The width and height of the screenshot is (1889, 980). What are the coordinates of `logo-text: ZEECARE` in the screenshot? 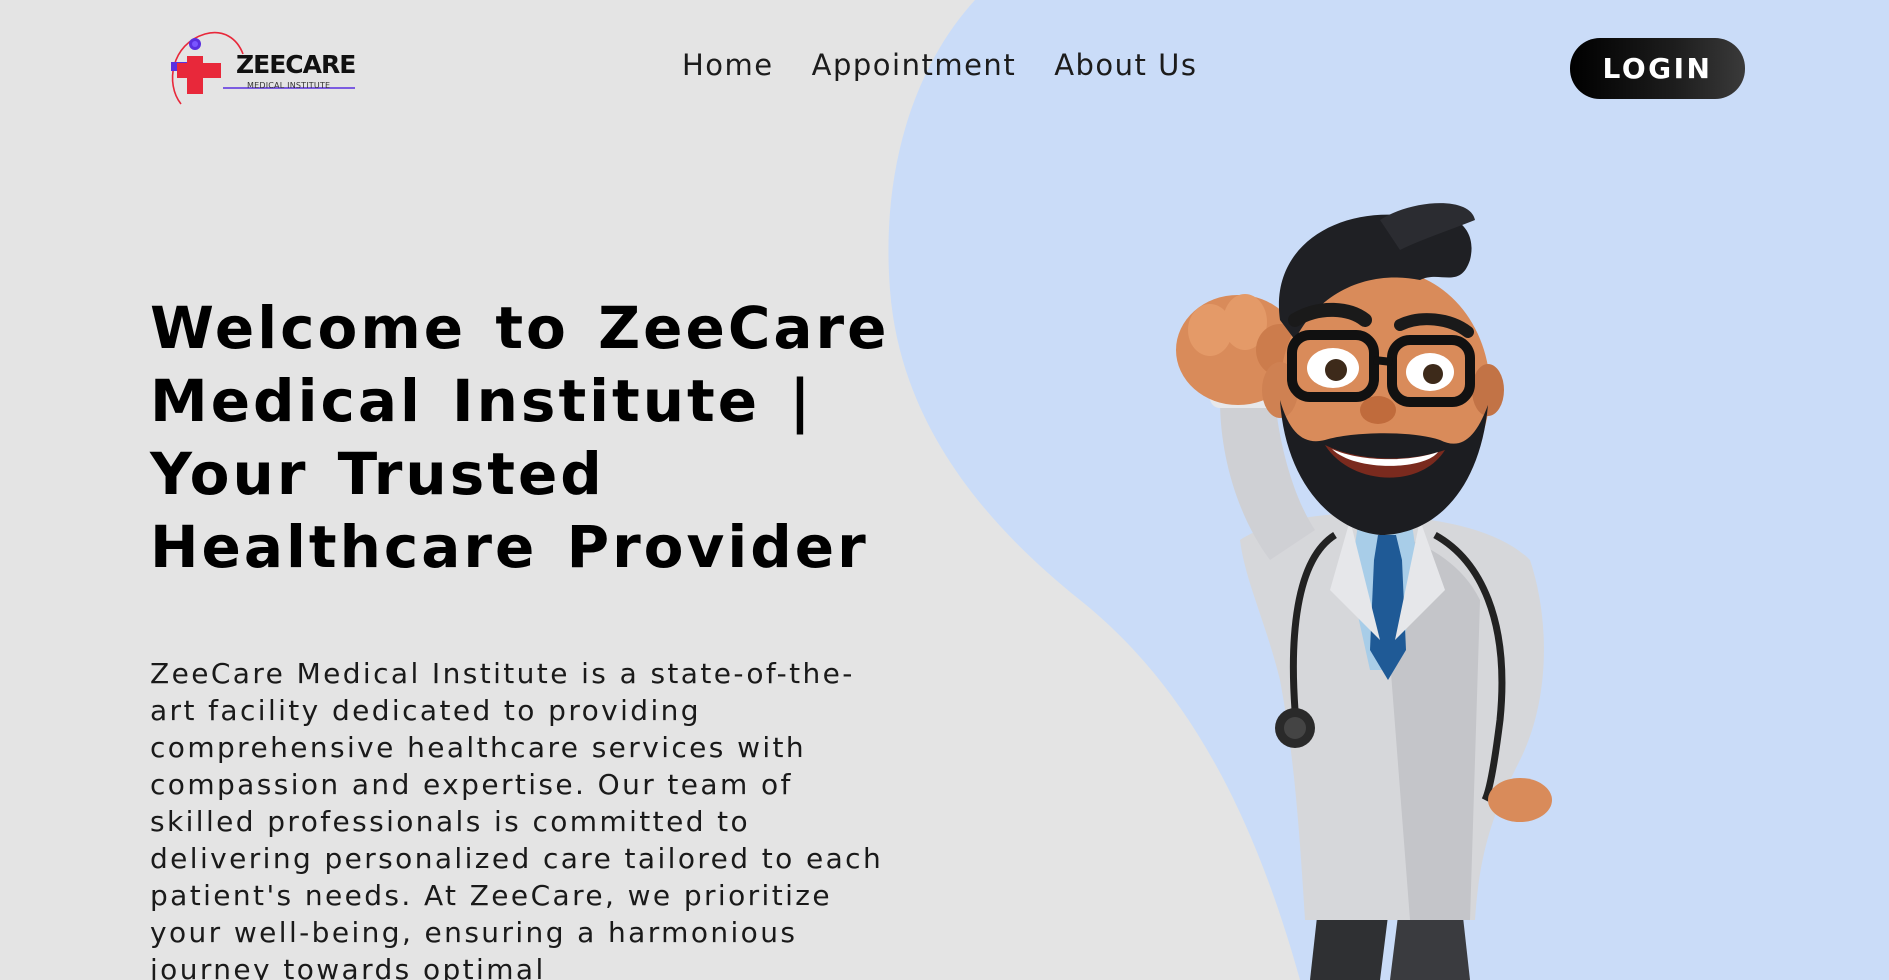 It's located at (296, 64).